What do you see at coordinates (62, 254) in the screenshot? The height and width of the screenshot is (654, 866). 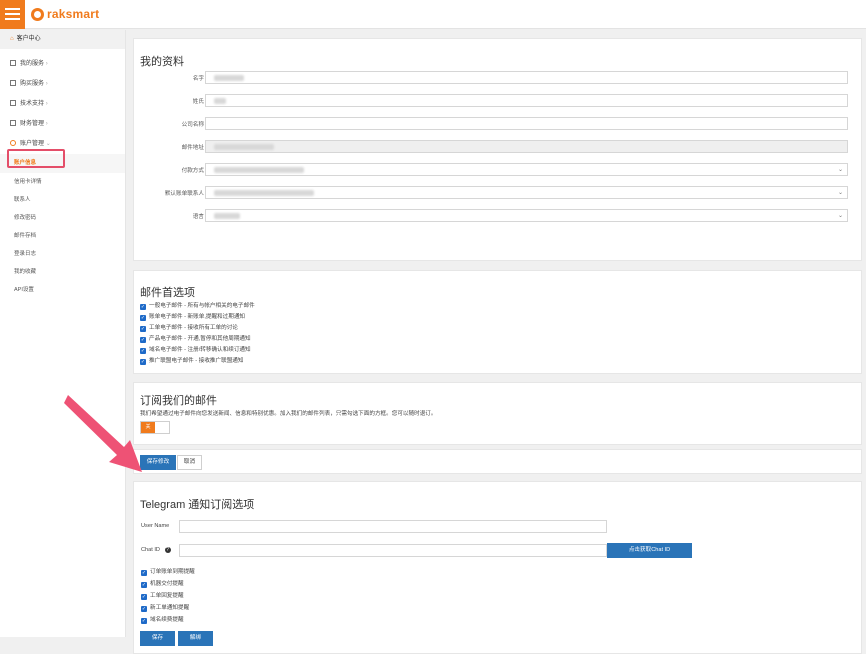 I see `sidebar-item-login-log: 登录日志` at bounding box center [62, 254].